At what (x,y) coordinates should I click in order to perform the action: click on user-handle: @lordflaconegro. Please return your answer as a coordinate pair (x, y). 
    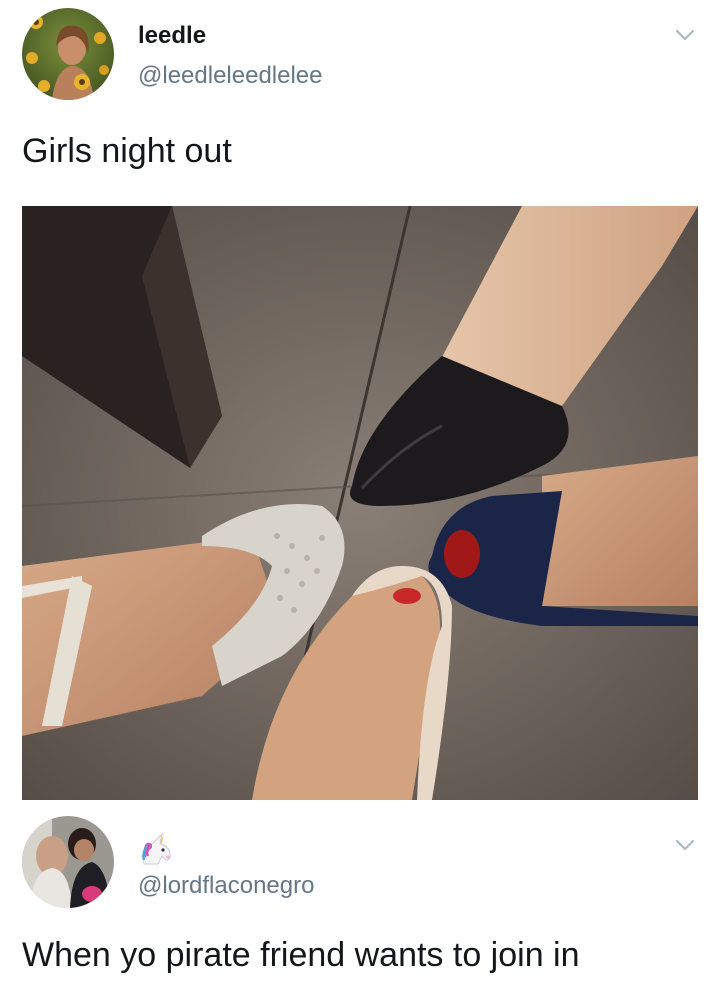
    Looking at the image, I should click on (226, 886).